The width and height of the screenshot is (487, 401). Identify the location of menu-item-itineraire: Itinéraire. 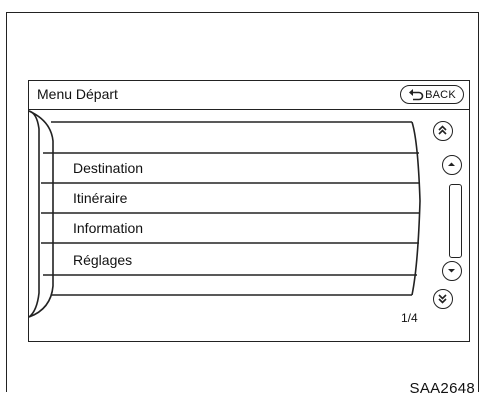
(100, 198).